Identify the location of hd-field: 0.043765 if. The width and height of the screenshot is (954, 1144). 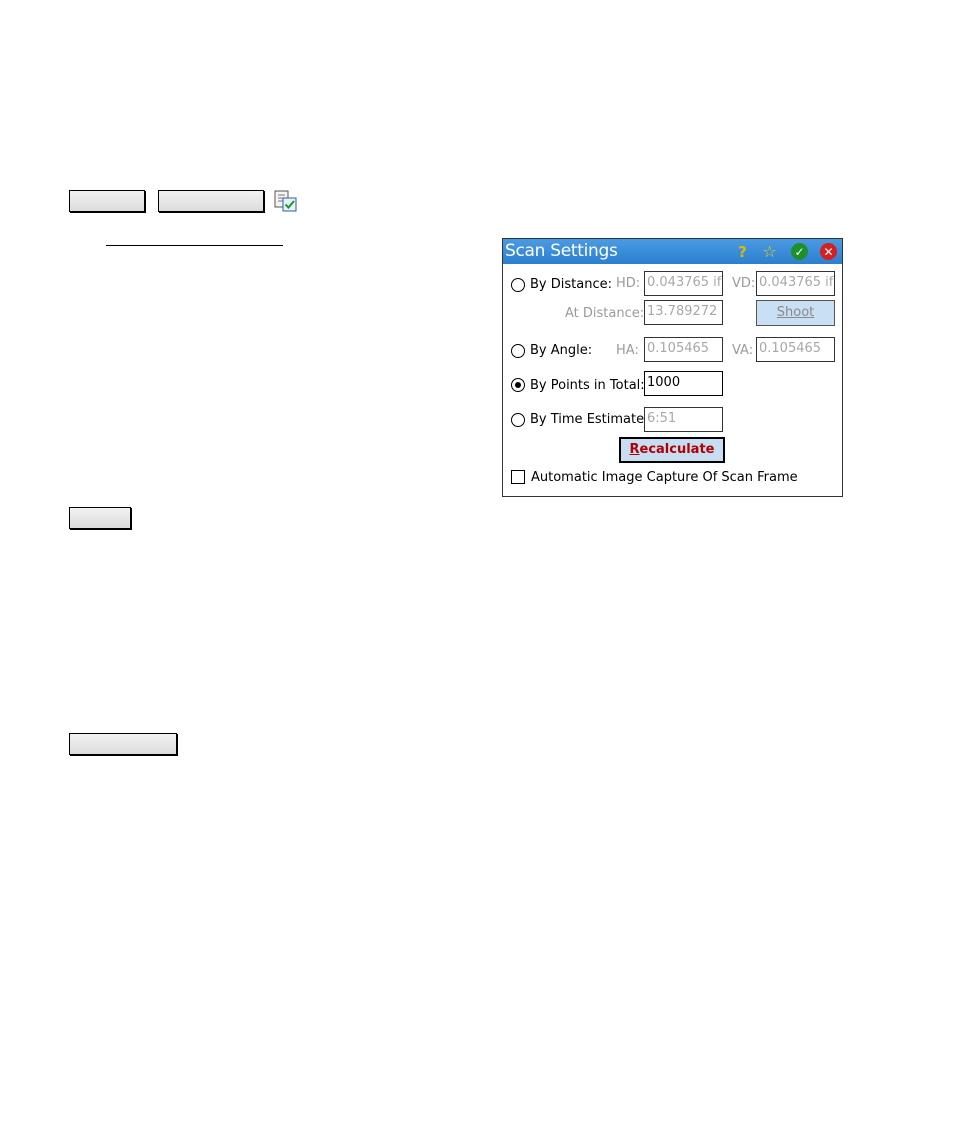
(683, 283).